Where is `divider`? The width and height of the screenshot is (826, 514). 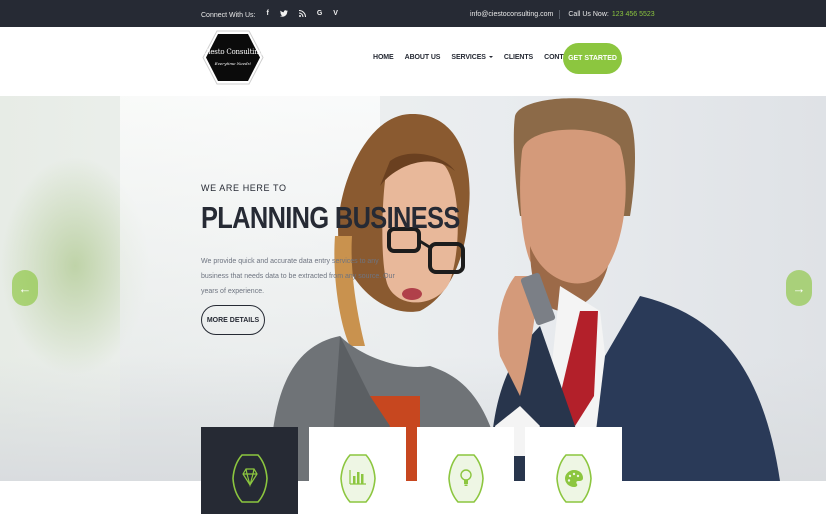 divider is located at coordinates (560, 14).